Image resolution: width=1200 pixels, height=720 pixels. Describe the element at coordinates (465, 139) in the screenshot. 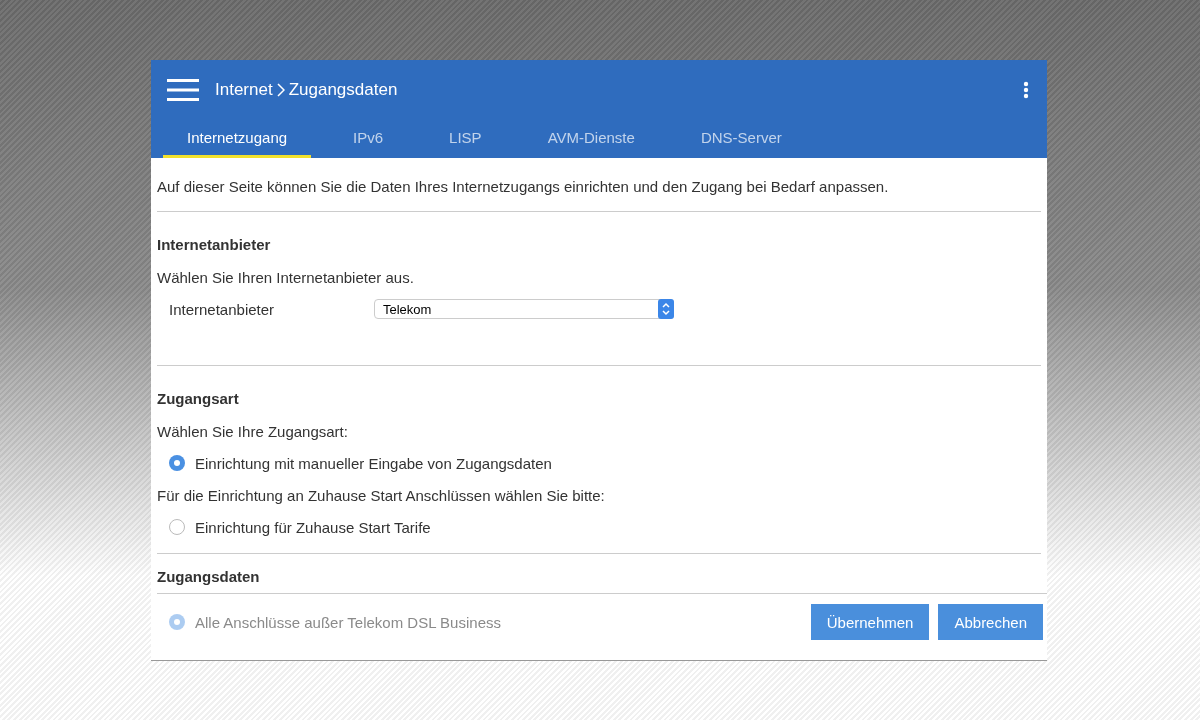

I see `tab: LISP` at that location.